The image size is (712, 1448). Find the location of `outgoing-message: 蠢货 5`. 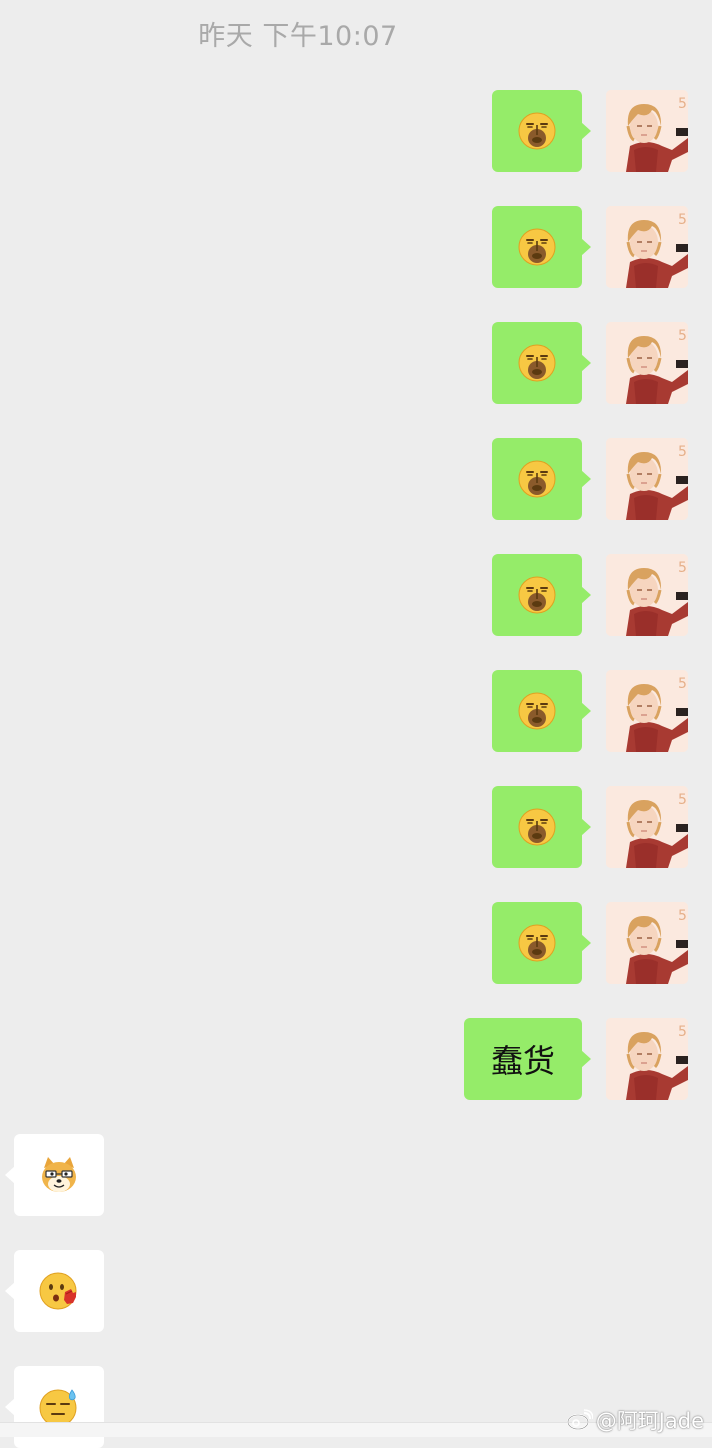

outgoing-message: 蠢货 5 is located at coordinates (356, 1059).